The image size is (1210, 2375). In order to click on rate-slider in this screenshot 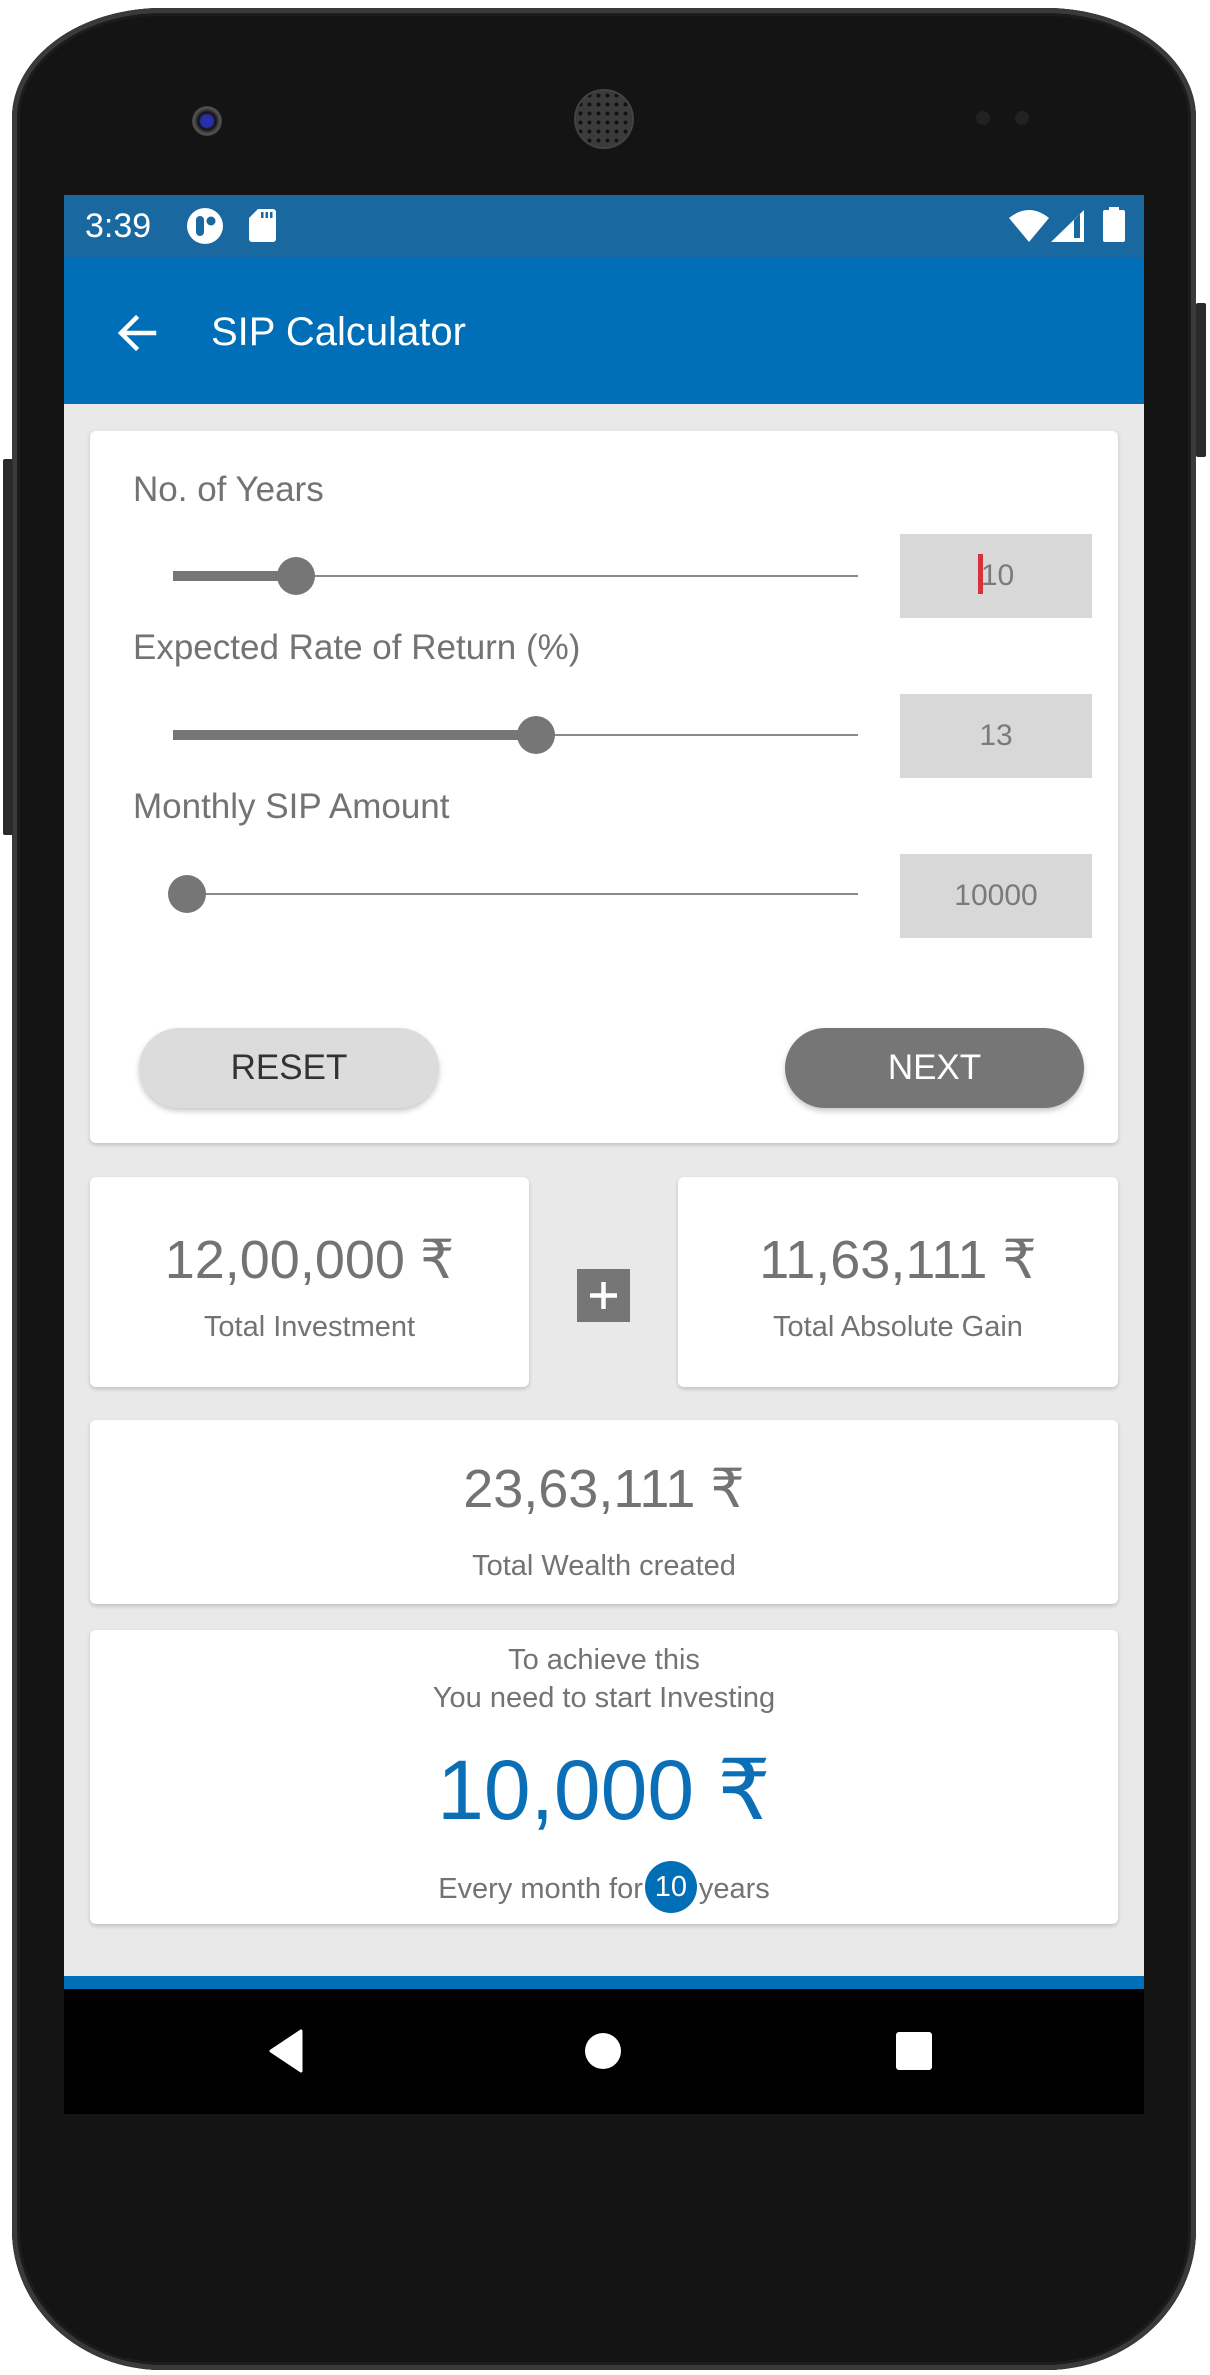, I will do `click(515, 735)`.